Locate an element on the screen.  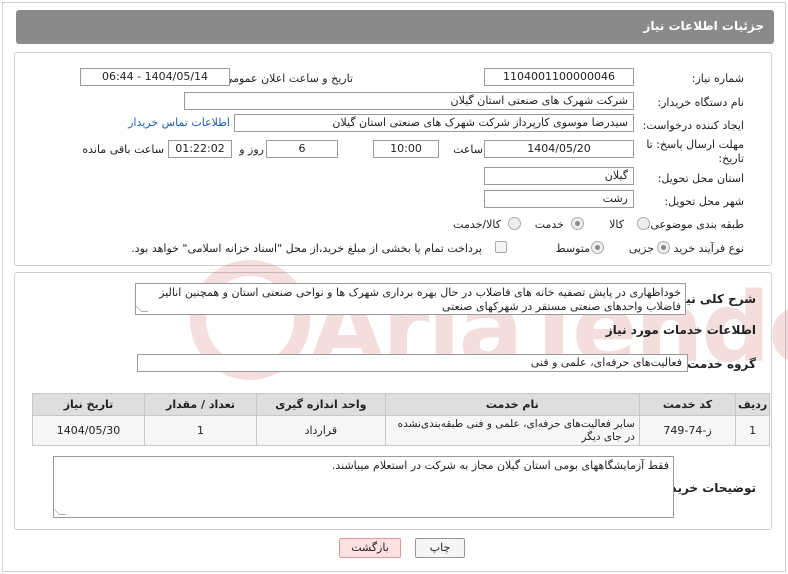
announce-date-label: تاریخ و ساعت اعلان عمومی: is located at coordinates (286, 78).